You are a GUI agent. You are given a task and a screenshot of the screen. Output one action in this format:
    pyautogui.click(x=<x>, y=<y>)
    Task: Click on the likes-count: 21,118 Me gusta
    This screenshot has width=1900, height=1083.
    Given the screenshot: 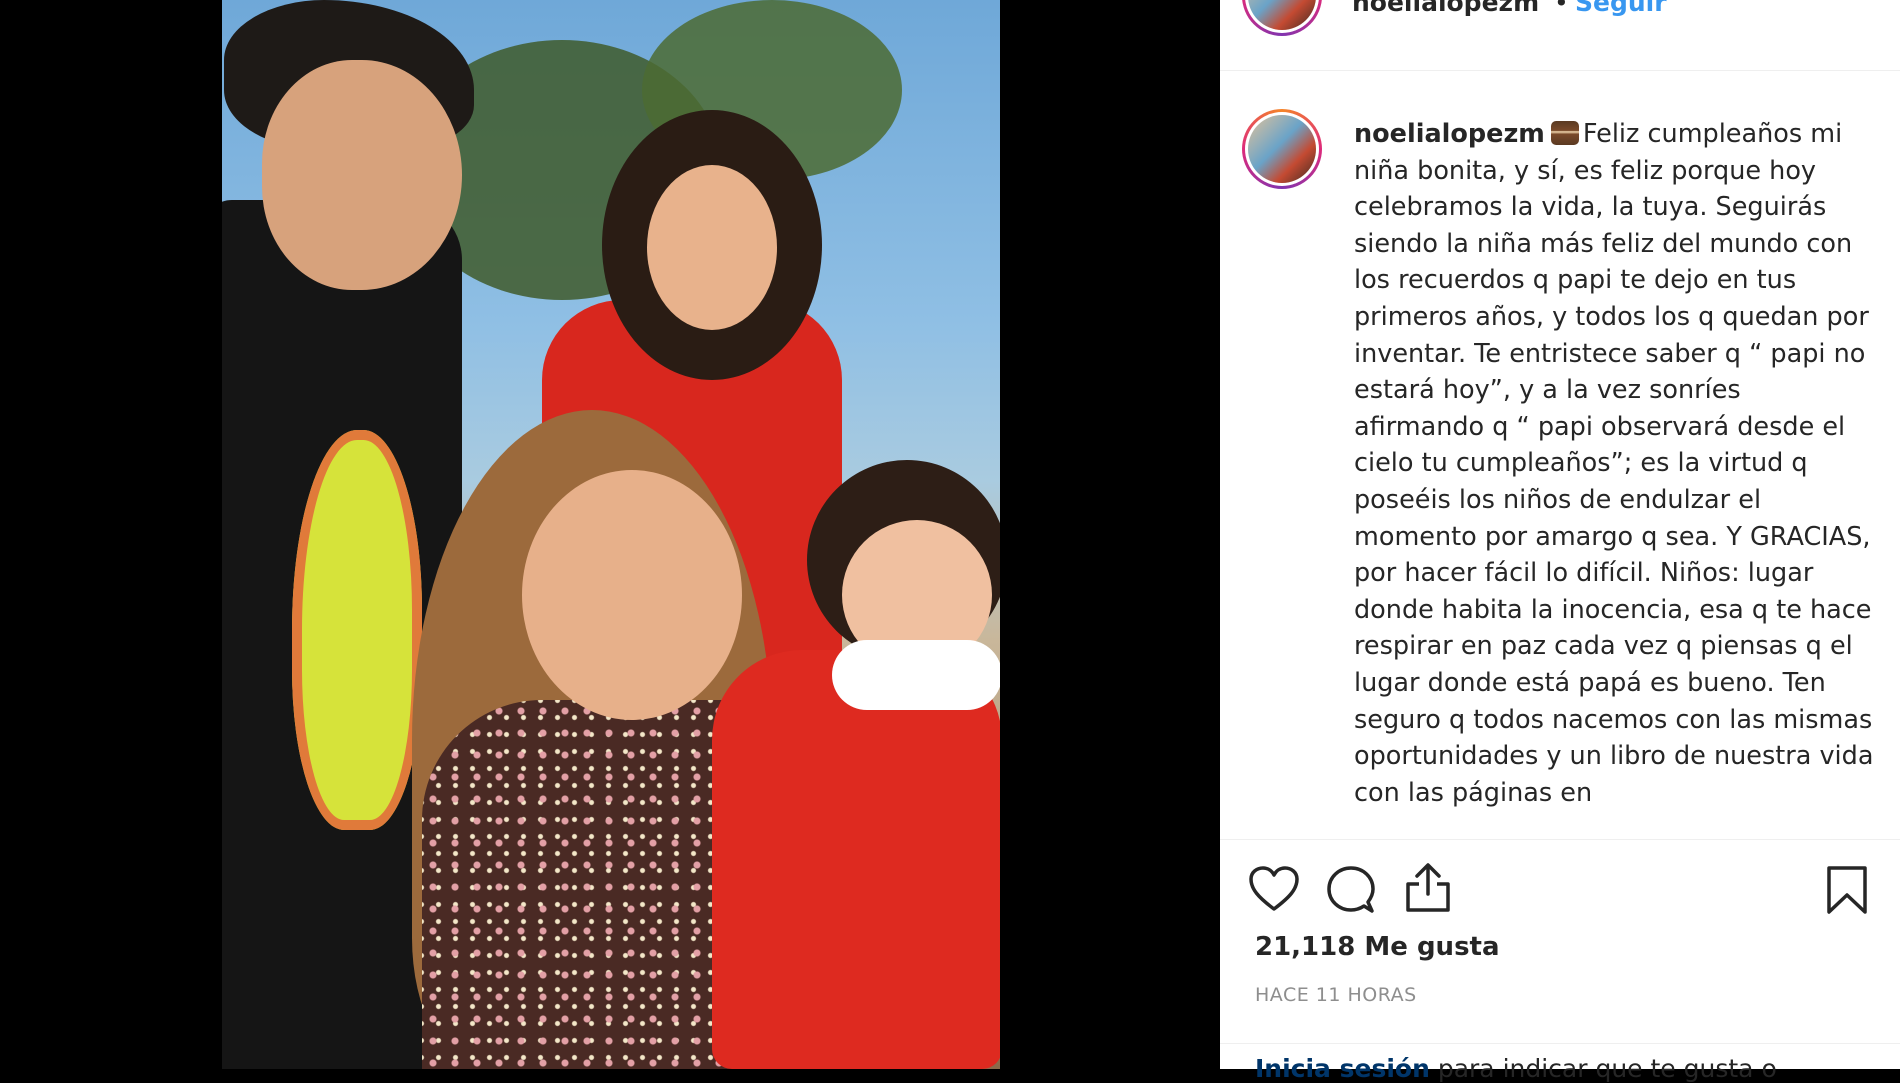 What is the action you would take?
    pyautogui.click(x=1377, y=947)
    